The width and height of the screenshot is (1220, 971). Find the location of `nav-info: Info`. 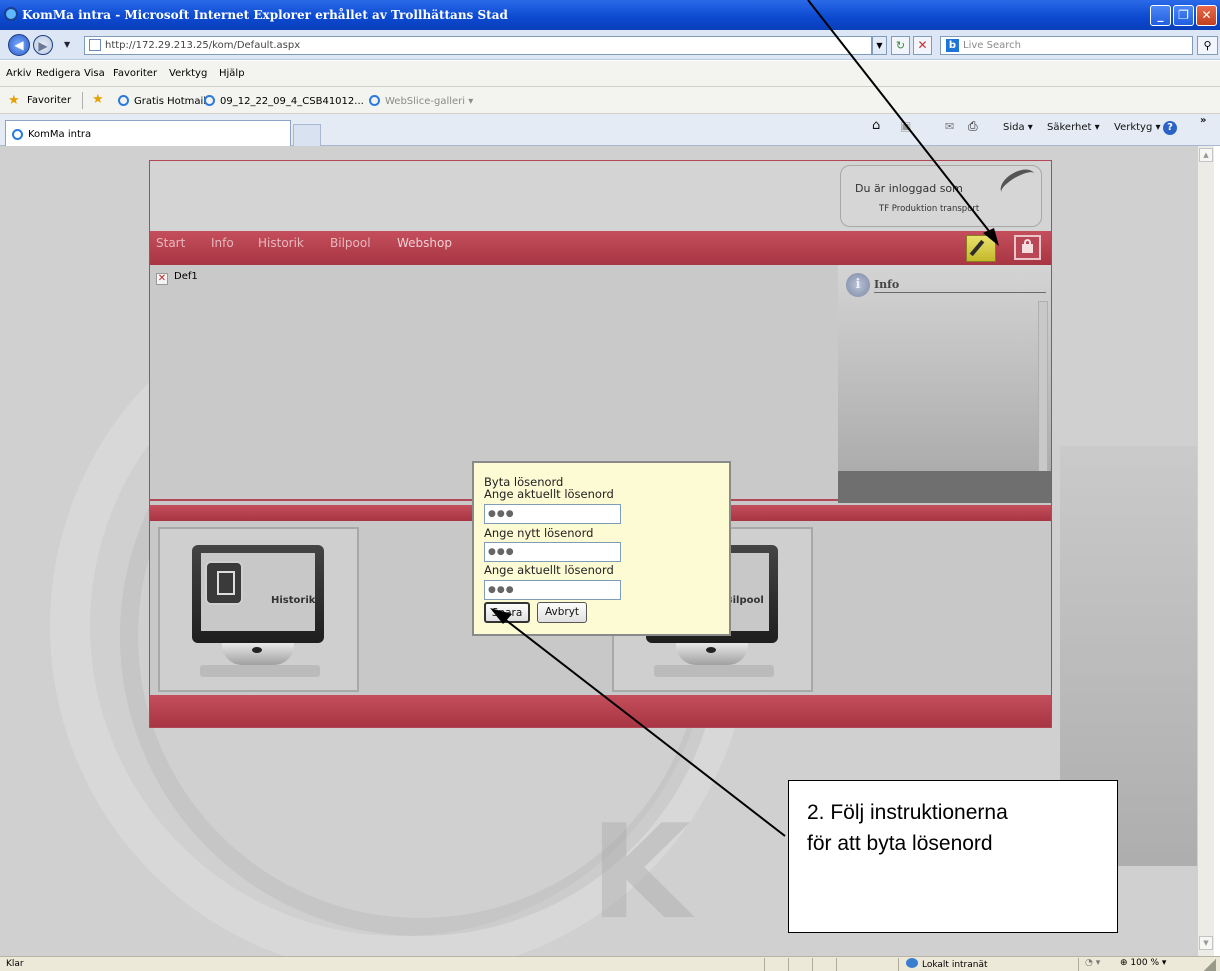

nav-info: Info is located at coordinates (222, 243).